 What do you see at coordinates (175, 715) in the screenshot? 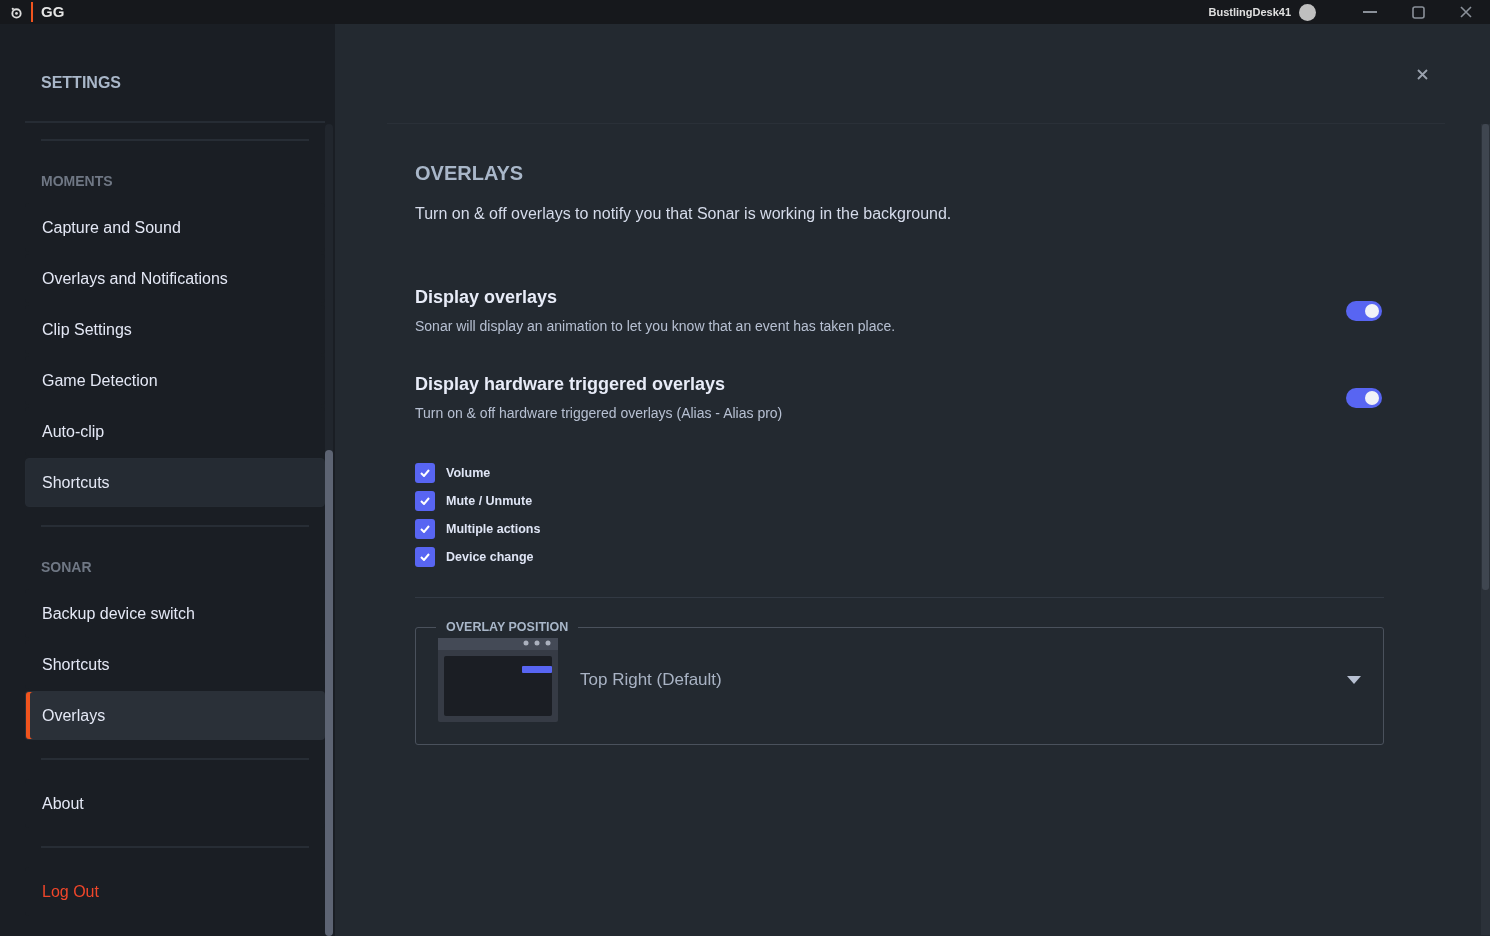
I see `sidebar-item: Overlays` at bounding box center [175, 715].